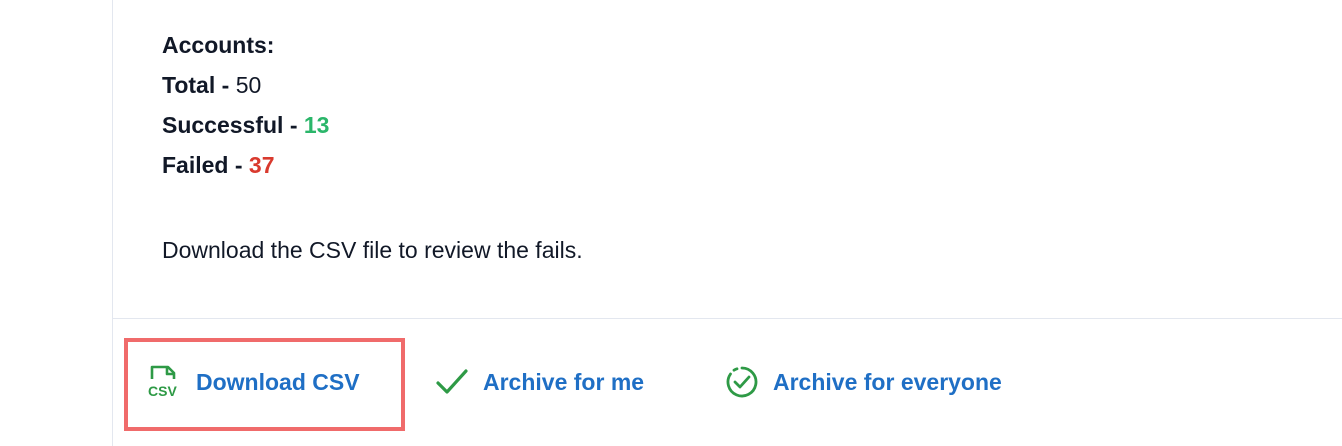 This screenshot has height=446, width=1342. Describe the element at coordinates (202, 165) in the screenshot. I see `failed-label: Failed -` at that location.